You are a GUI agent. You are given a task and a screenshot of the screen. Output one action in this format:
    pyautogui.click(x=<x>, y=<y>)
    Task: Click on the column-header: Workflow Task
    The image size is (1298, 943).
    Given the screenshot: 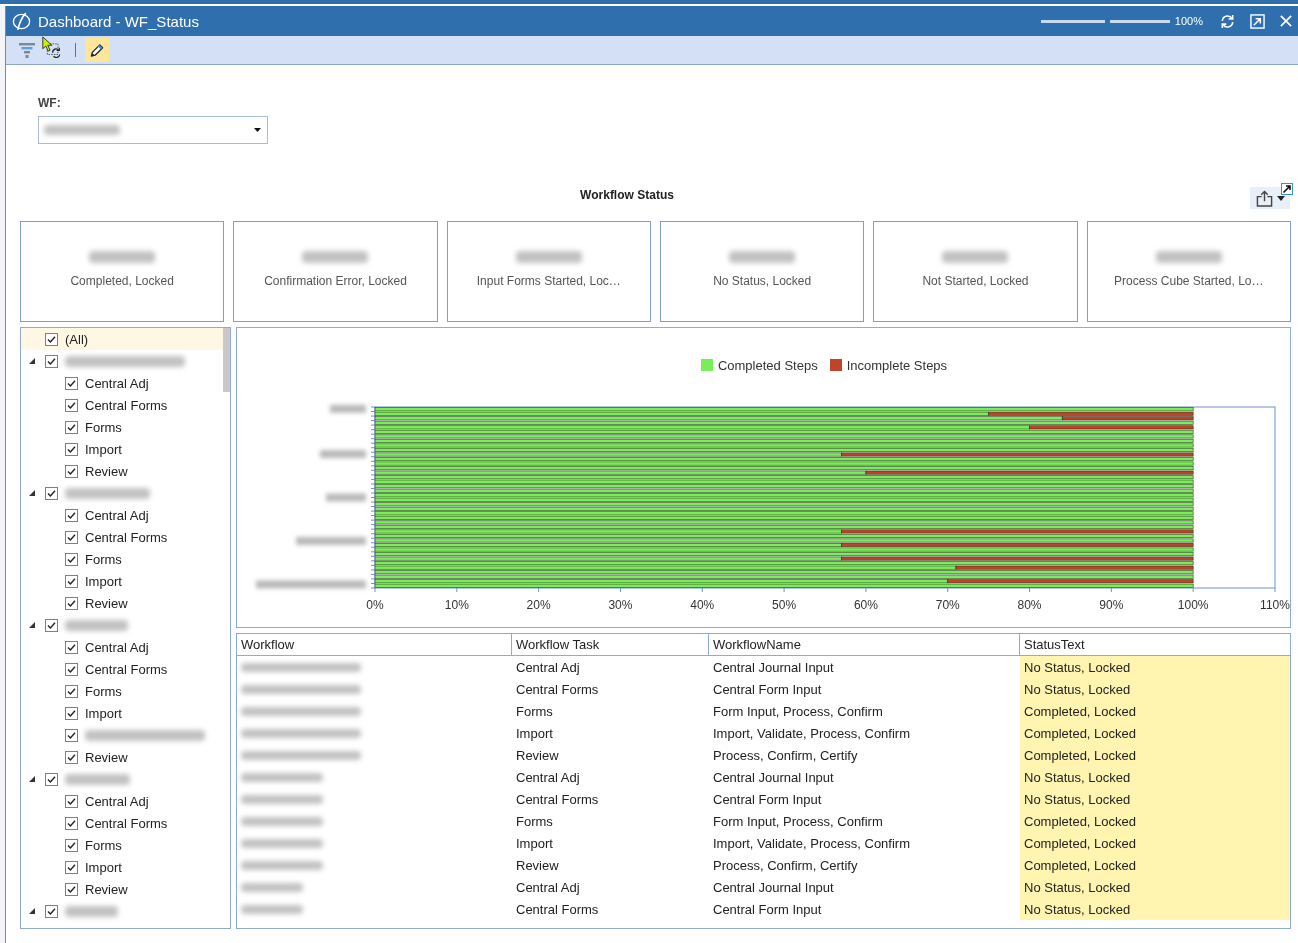 What is the action you would take?
    pyautogui.click(x=610, y=645)
    